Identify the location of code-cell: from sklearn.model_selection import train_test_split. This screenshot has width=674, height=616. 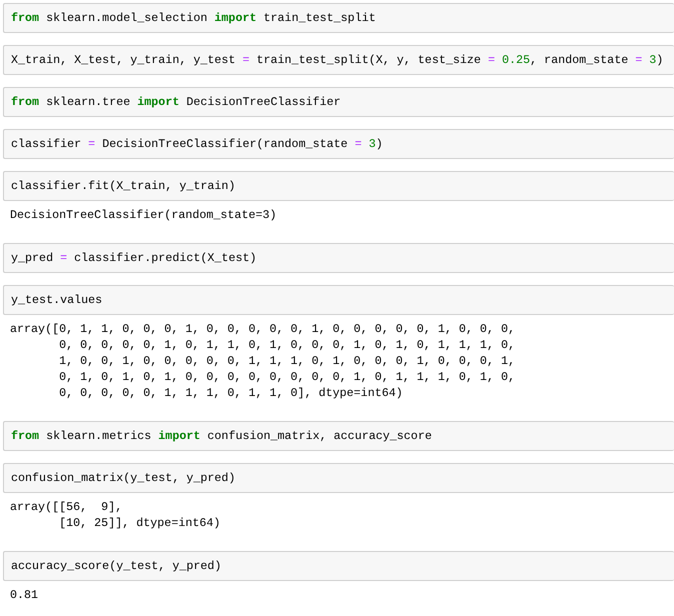
(338, 18).